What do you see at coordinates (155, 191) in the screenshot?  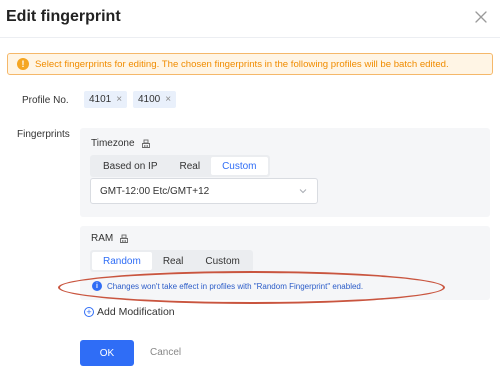 I see `timezone-select-value: GMT-12:00 Etc/GMT+12` at bounding box center [155, 191].